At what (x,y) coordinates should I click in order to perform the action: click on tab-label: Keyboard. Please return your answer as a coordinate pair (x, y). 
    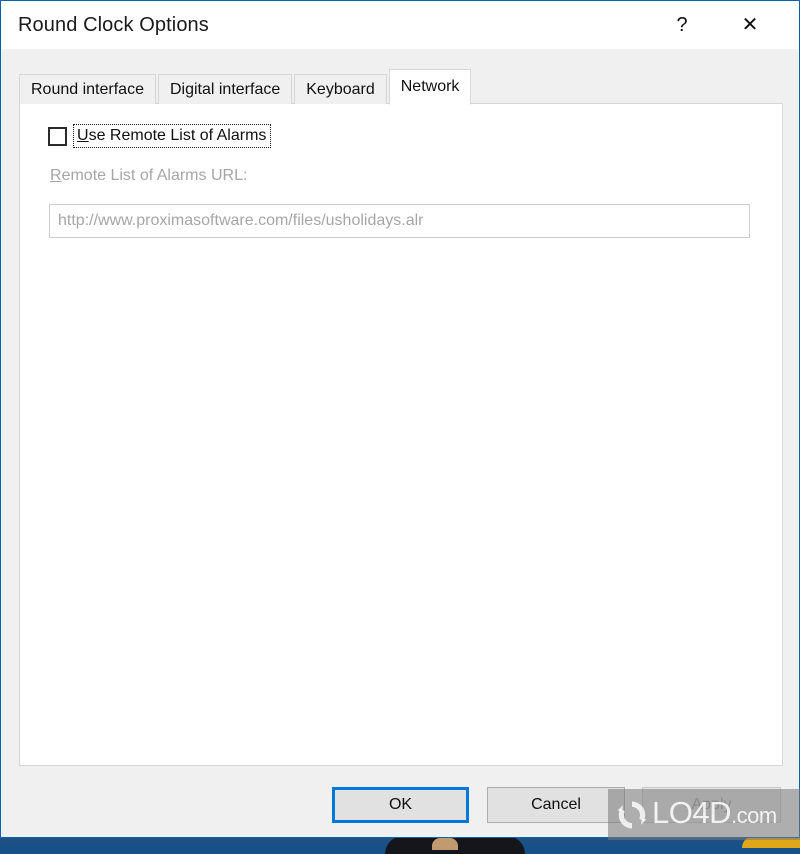
    Looking at the image, I should click on (340, 89).